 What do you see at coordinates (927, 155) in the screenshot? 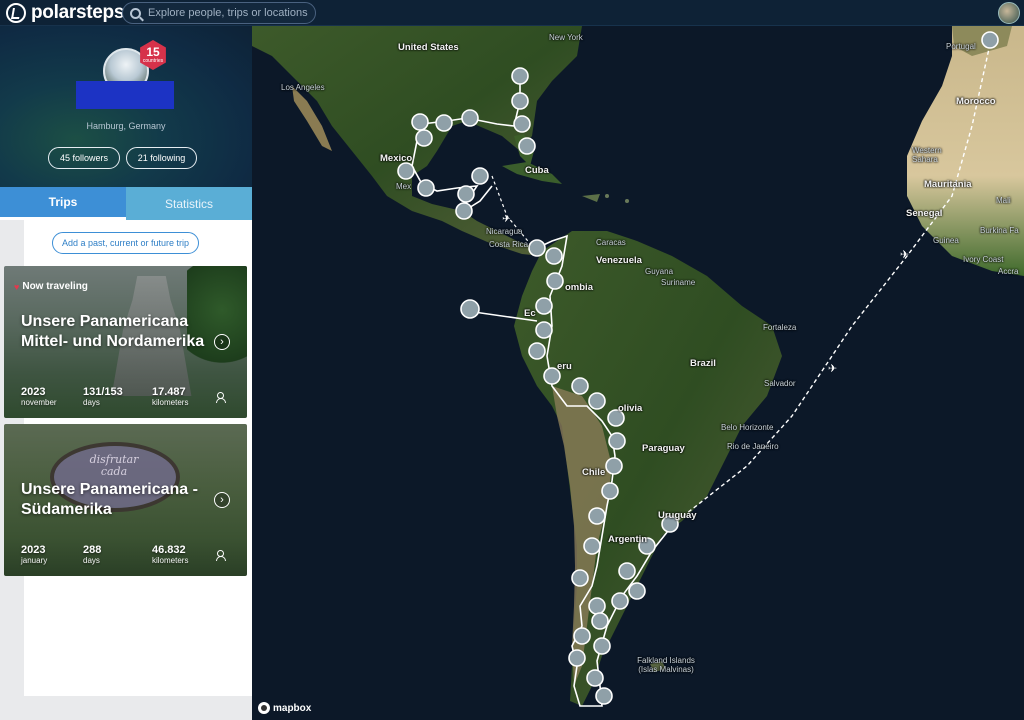
I see `map-label-western-sahara: Western Sahara` at bounding box center [927, 155].